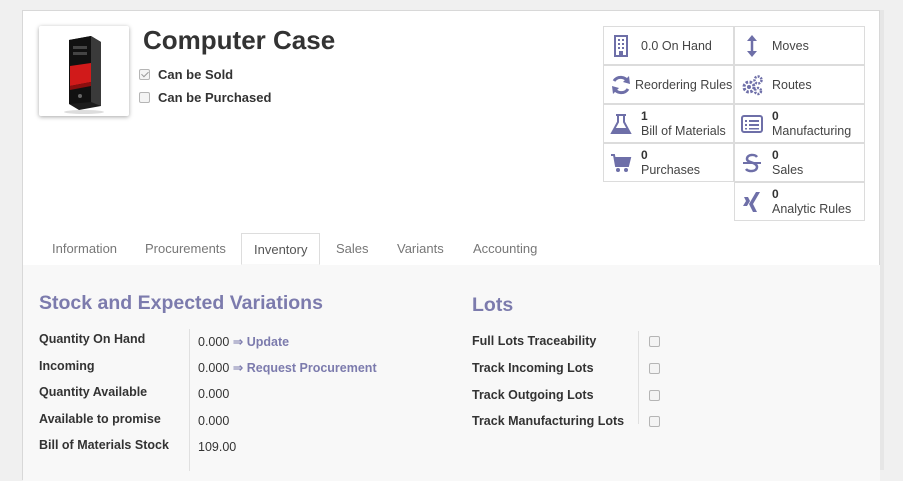 The height and width of the screenshot is (481, 903). I want to click on sales-count: 0, so click(775, 155).